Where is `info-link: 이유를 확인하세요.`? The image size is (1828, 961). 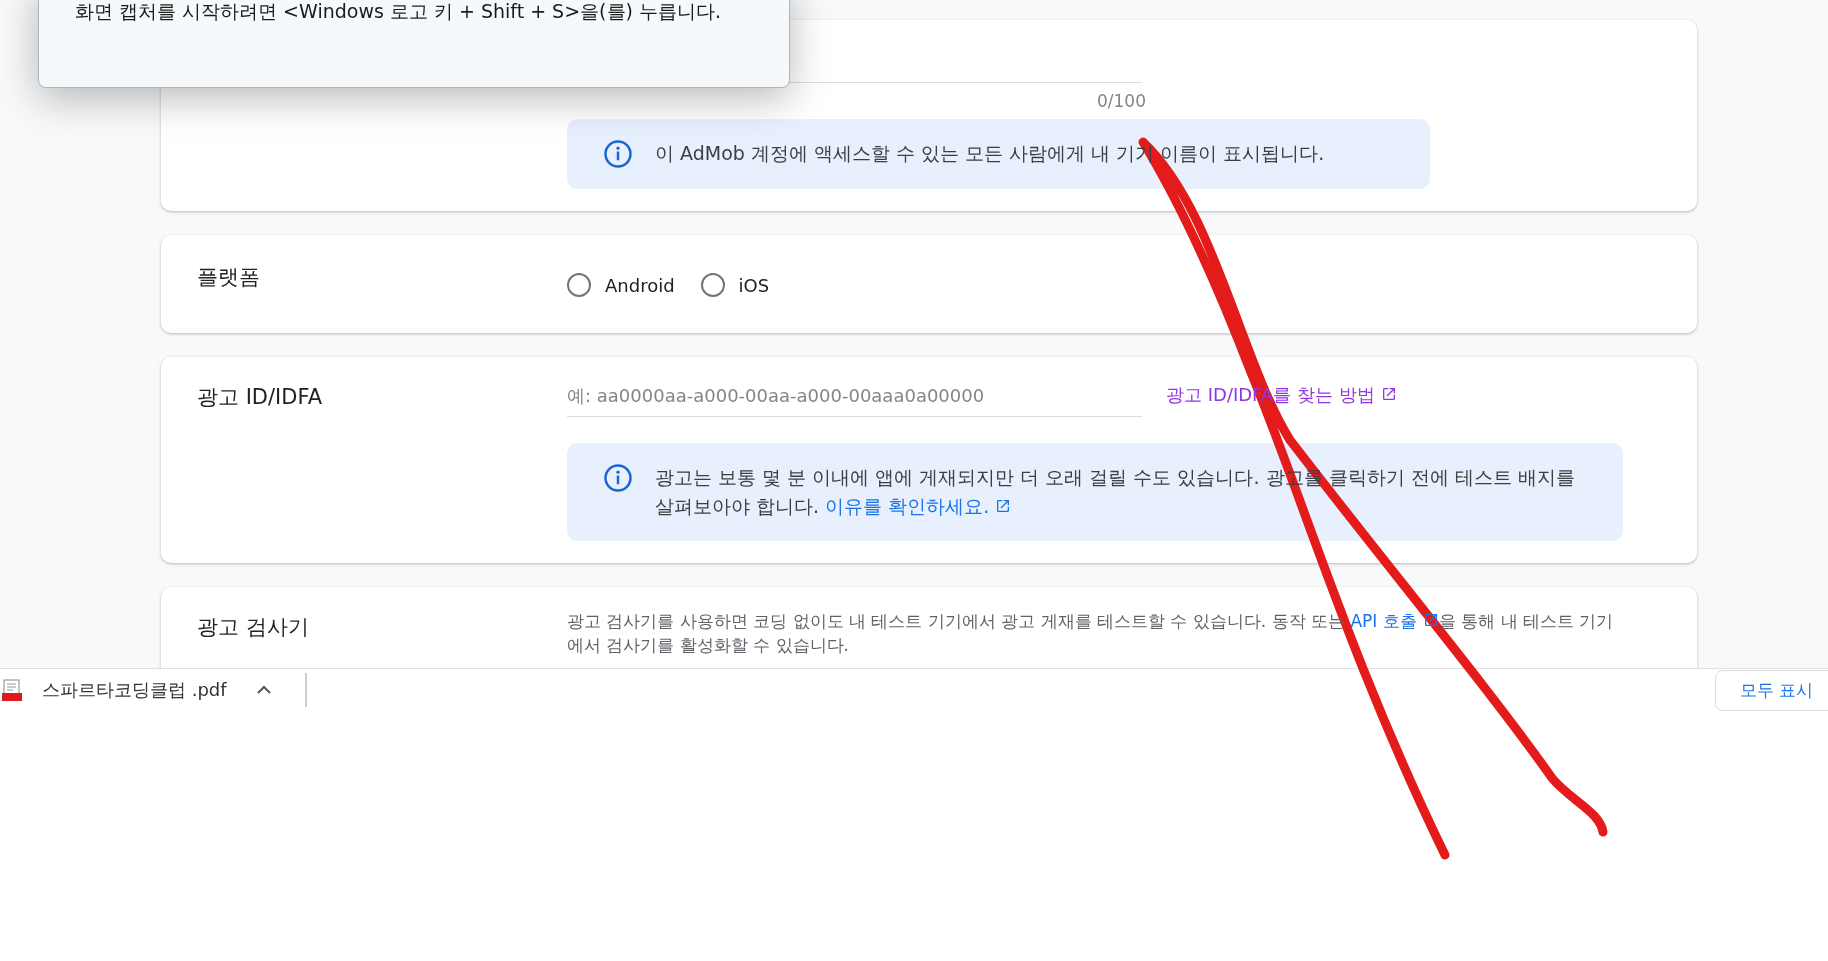
info-link: 이유를 확인하세요. is located at coordinates (918, 506).